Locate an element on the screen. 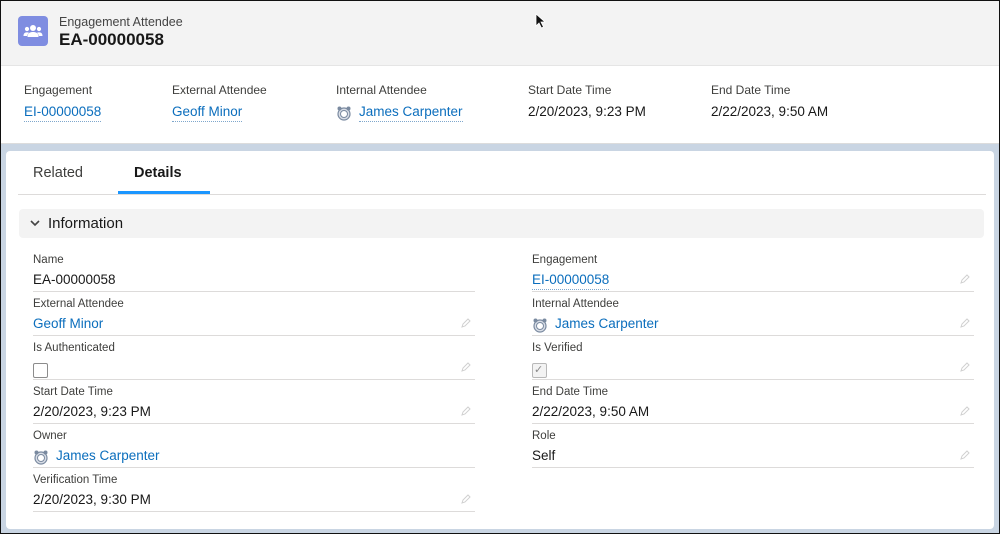 This screenshot has height=534, width=1000. highlight-label: External Attendee is located at coordinates (219, 90).